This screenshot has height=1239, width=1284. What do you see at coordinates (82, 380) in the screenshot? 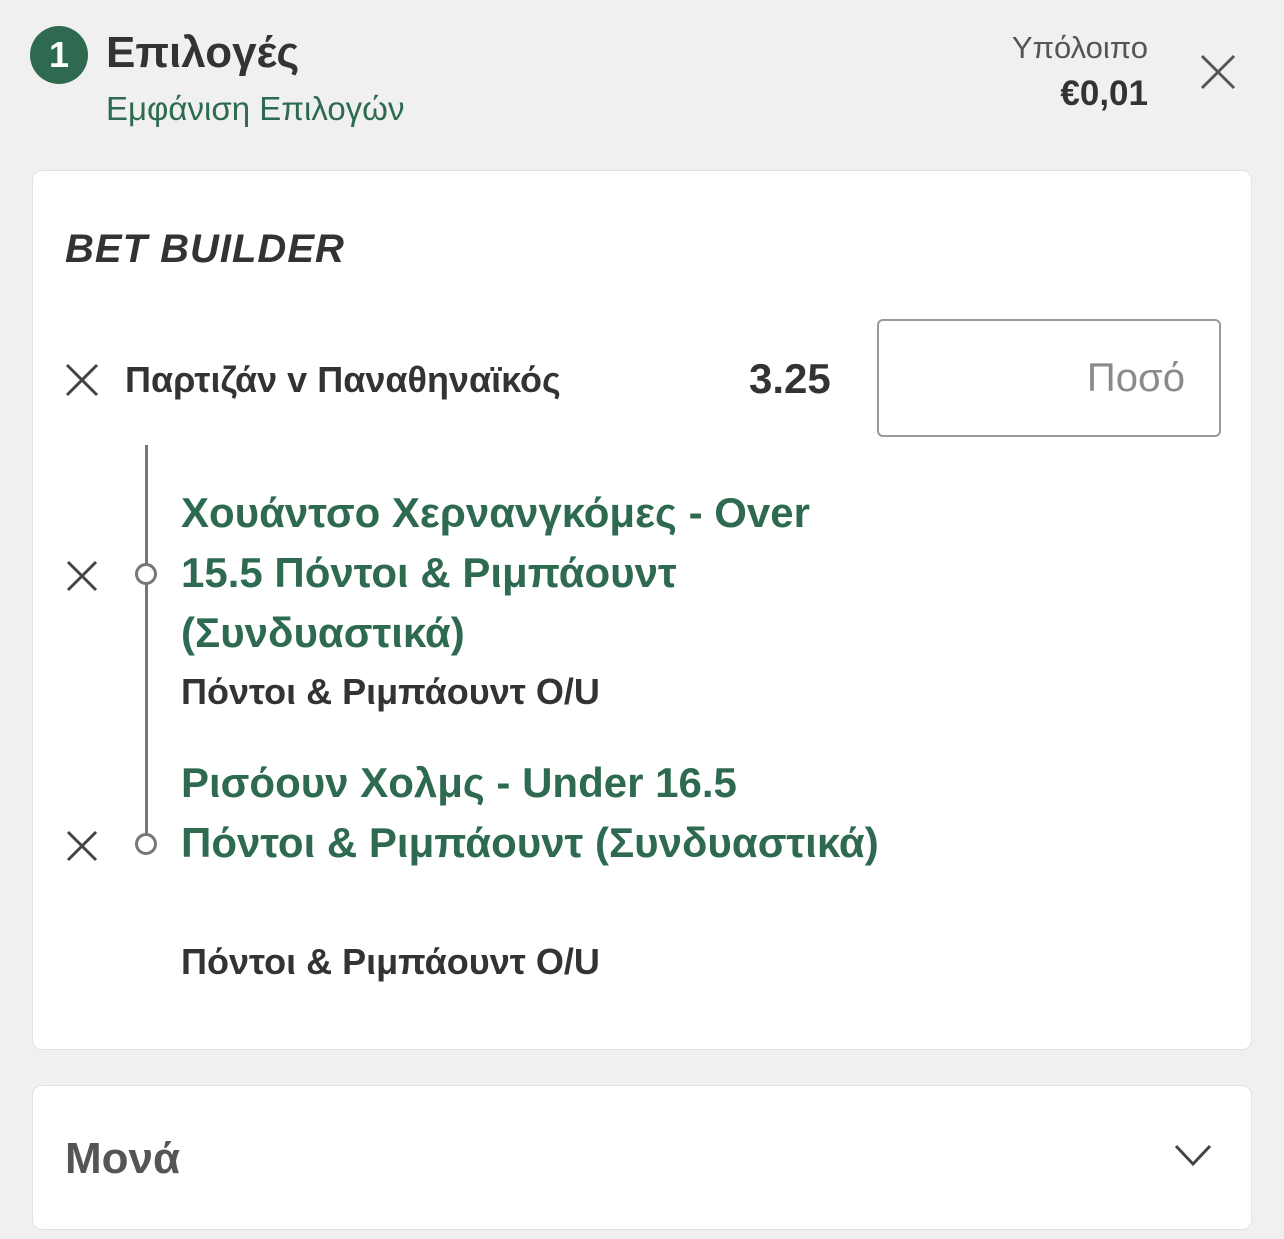
I see `remove-match-icon` at bounding box center [82, 380].